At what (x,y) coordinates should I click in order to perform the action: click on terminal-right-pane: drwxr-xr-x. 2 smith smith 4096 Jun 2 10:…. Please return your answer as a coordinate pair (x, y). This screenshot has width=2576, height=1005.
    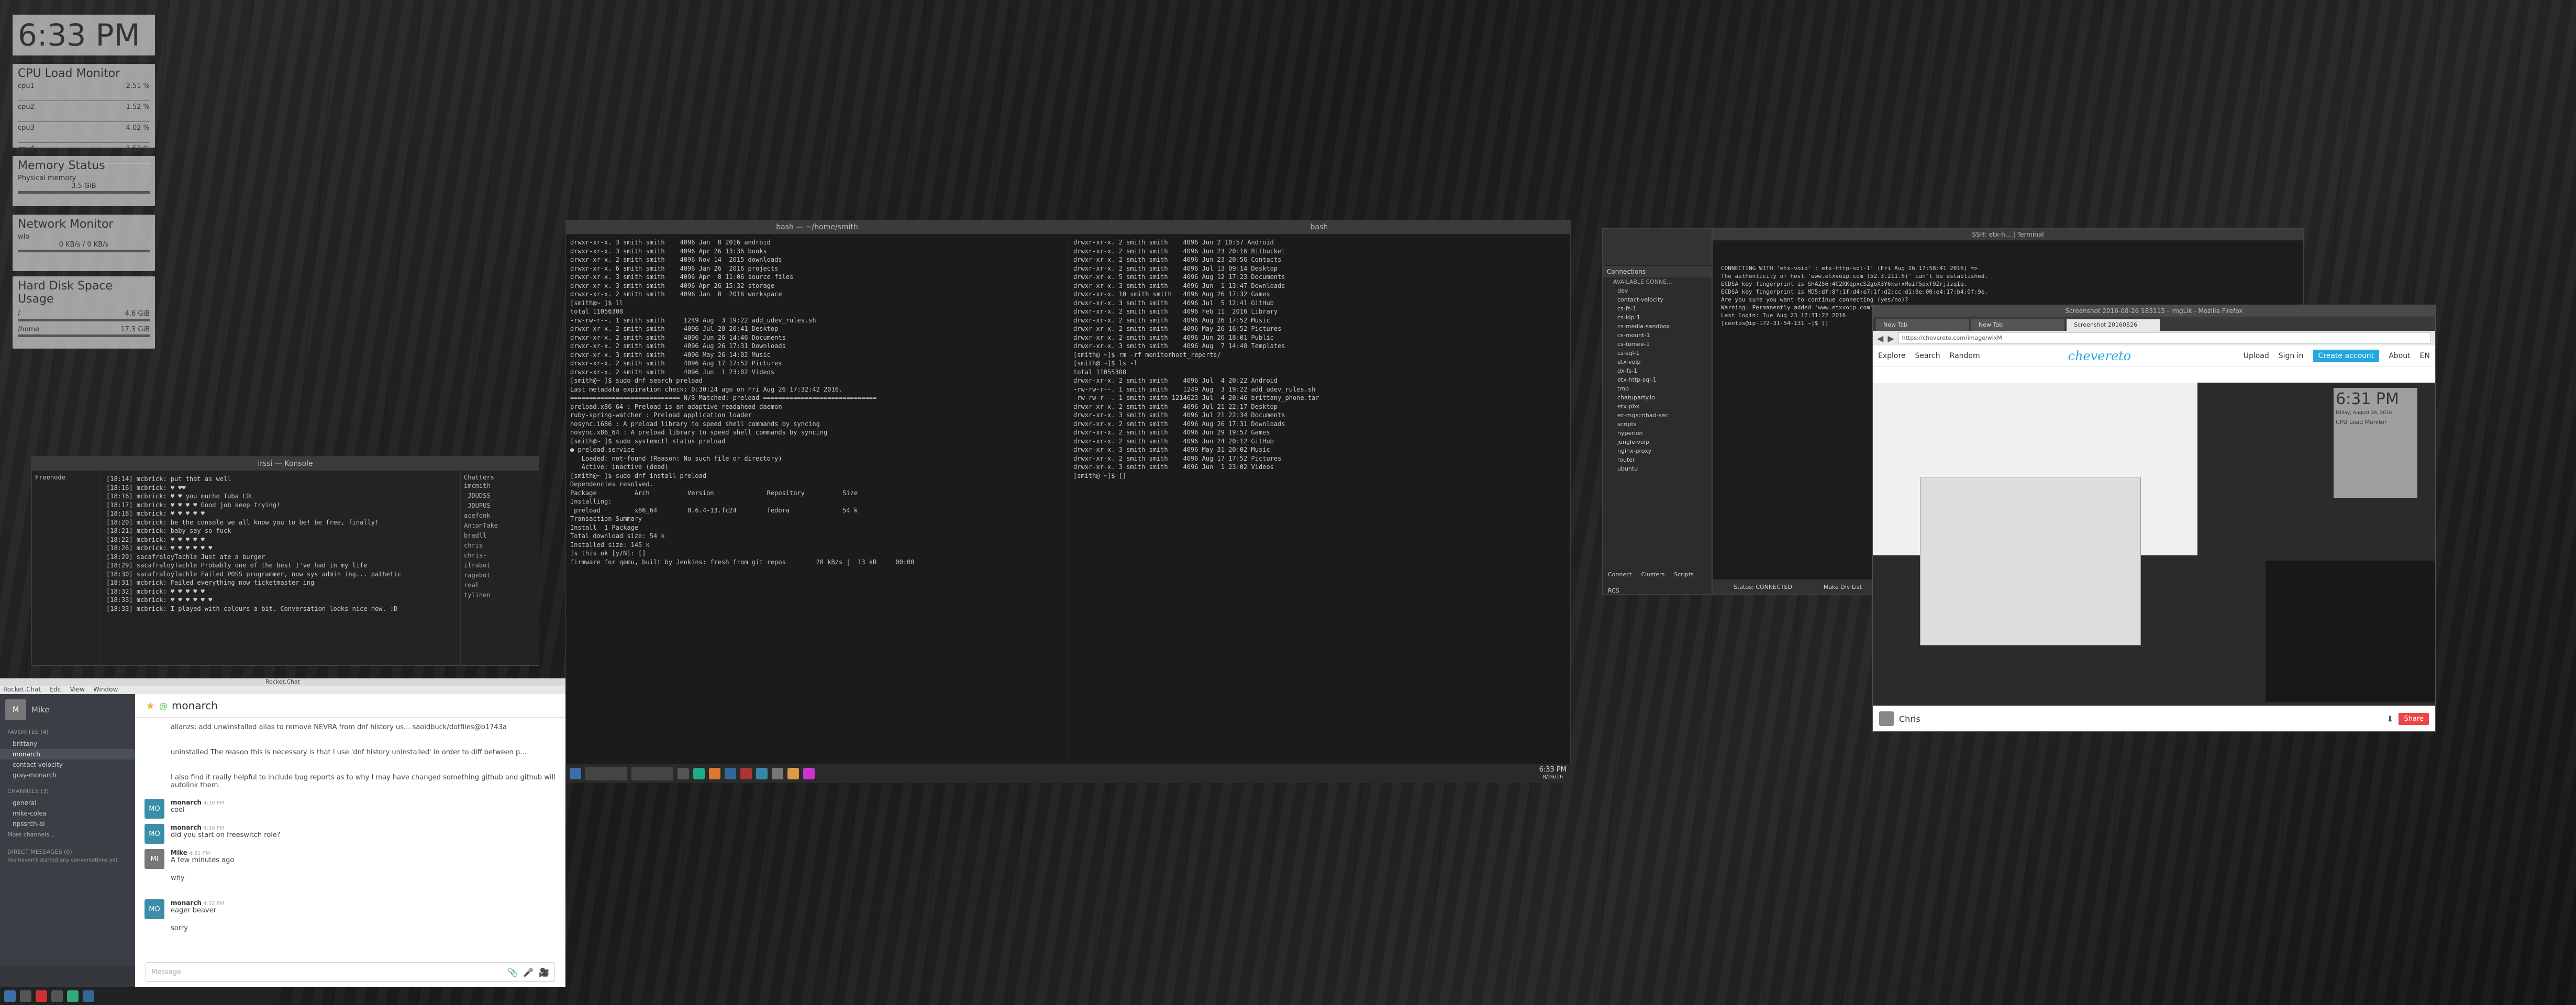
    Looking at the image, I should click on (1319, 499).